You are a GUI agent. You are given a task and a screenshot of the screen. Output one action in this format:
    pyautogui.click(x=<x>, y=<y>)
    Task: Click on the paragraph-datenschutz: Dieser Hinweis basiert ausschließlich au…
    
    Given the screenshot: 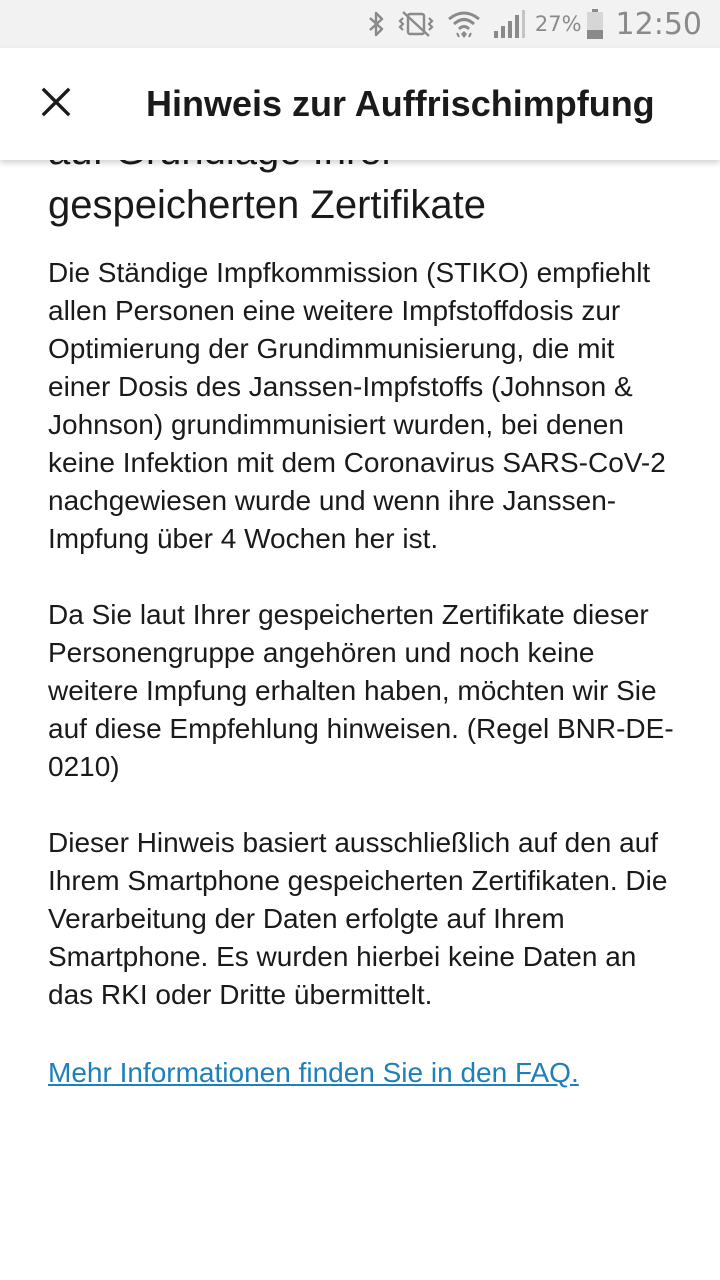 What is the action you would take?
    pyautogui.click(x=358, y=918)
    